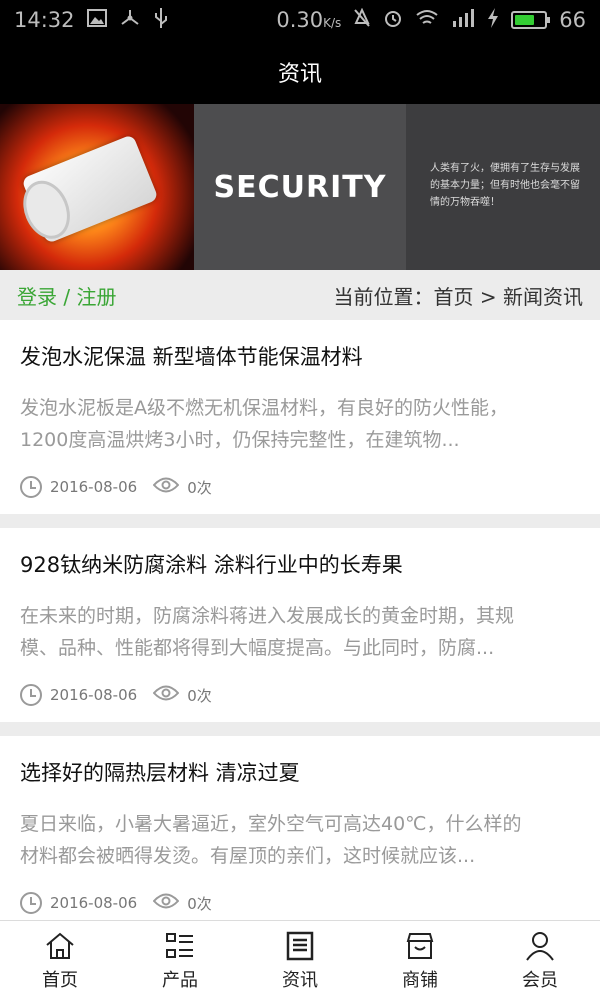  What do you see at coordinates (572, 20) in the screenshot?
I see `battery-level: 66` at bounding box center [572, 20].